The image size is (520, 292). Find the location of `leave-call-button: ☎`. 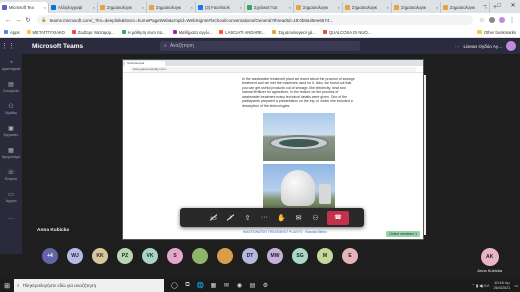

leave-call-button: ☎ is located at coordinates (338, 217).